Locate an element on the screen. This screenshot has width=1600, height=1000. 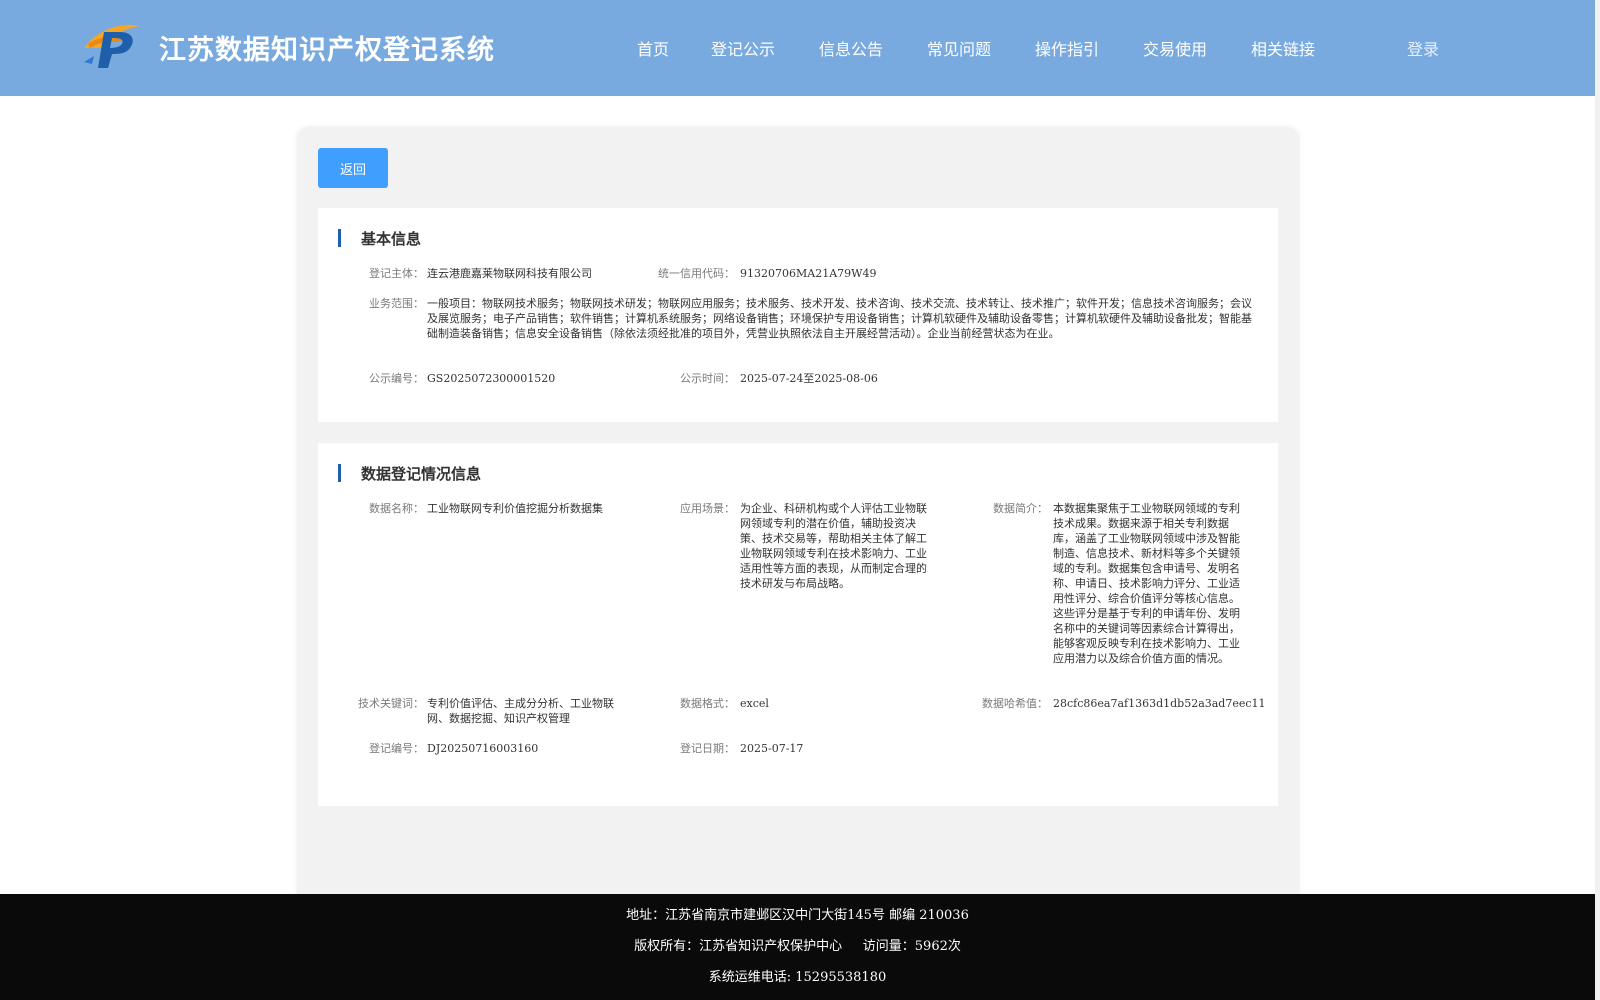
footer-copyright: 版权所有：江苏省知识产权保护中心 访问量：5962次 is located at coordinates (797, 946).